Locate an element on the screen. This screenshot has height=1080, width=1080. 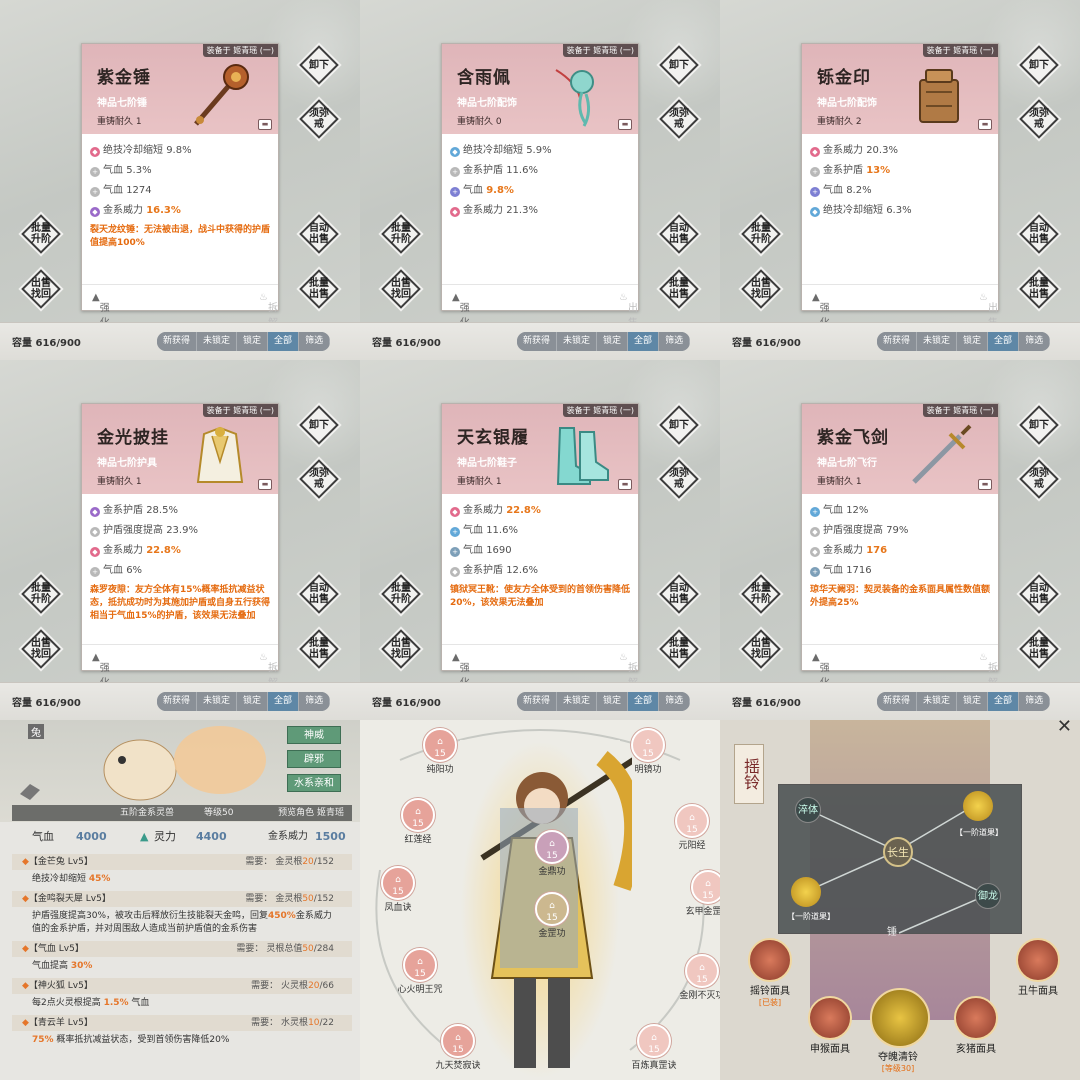
beast-trait-button: 神威 is located at coordinates (314, 735).